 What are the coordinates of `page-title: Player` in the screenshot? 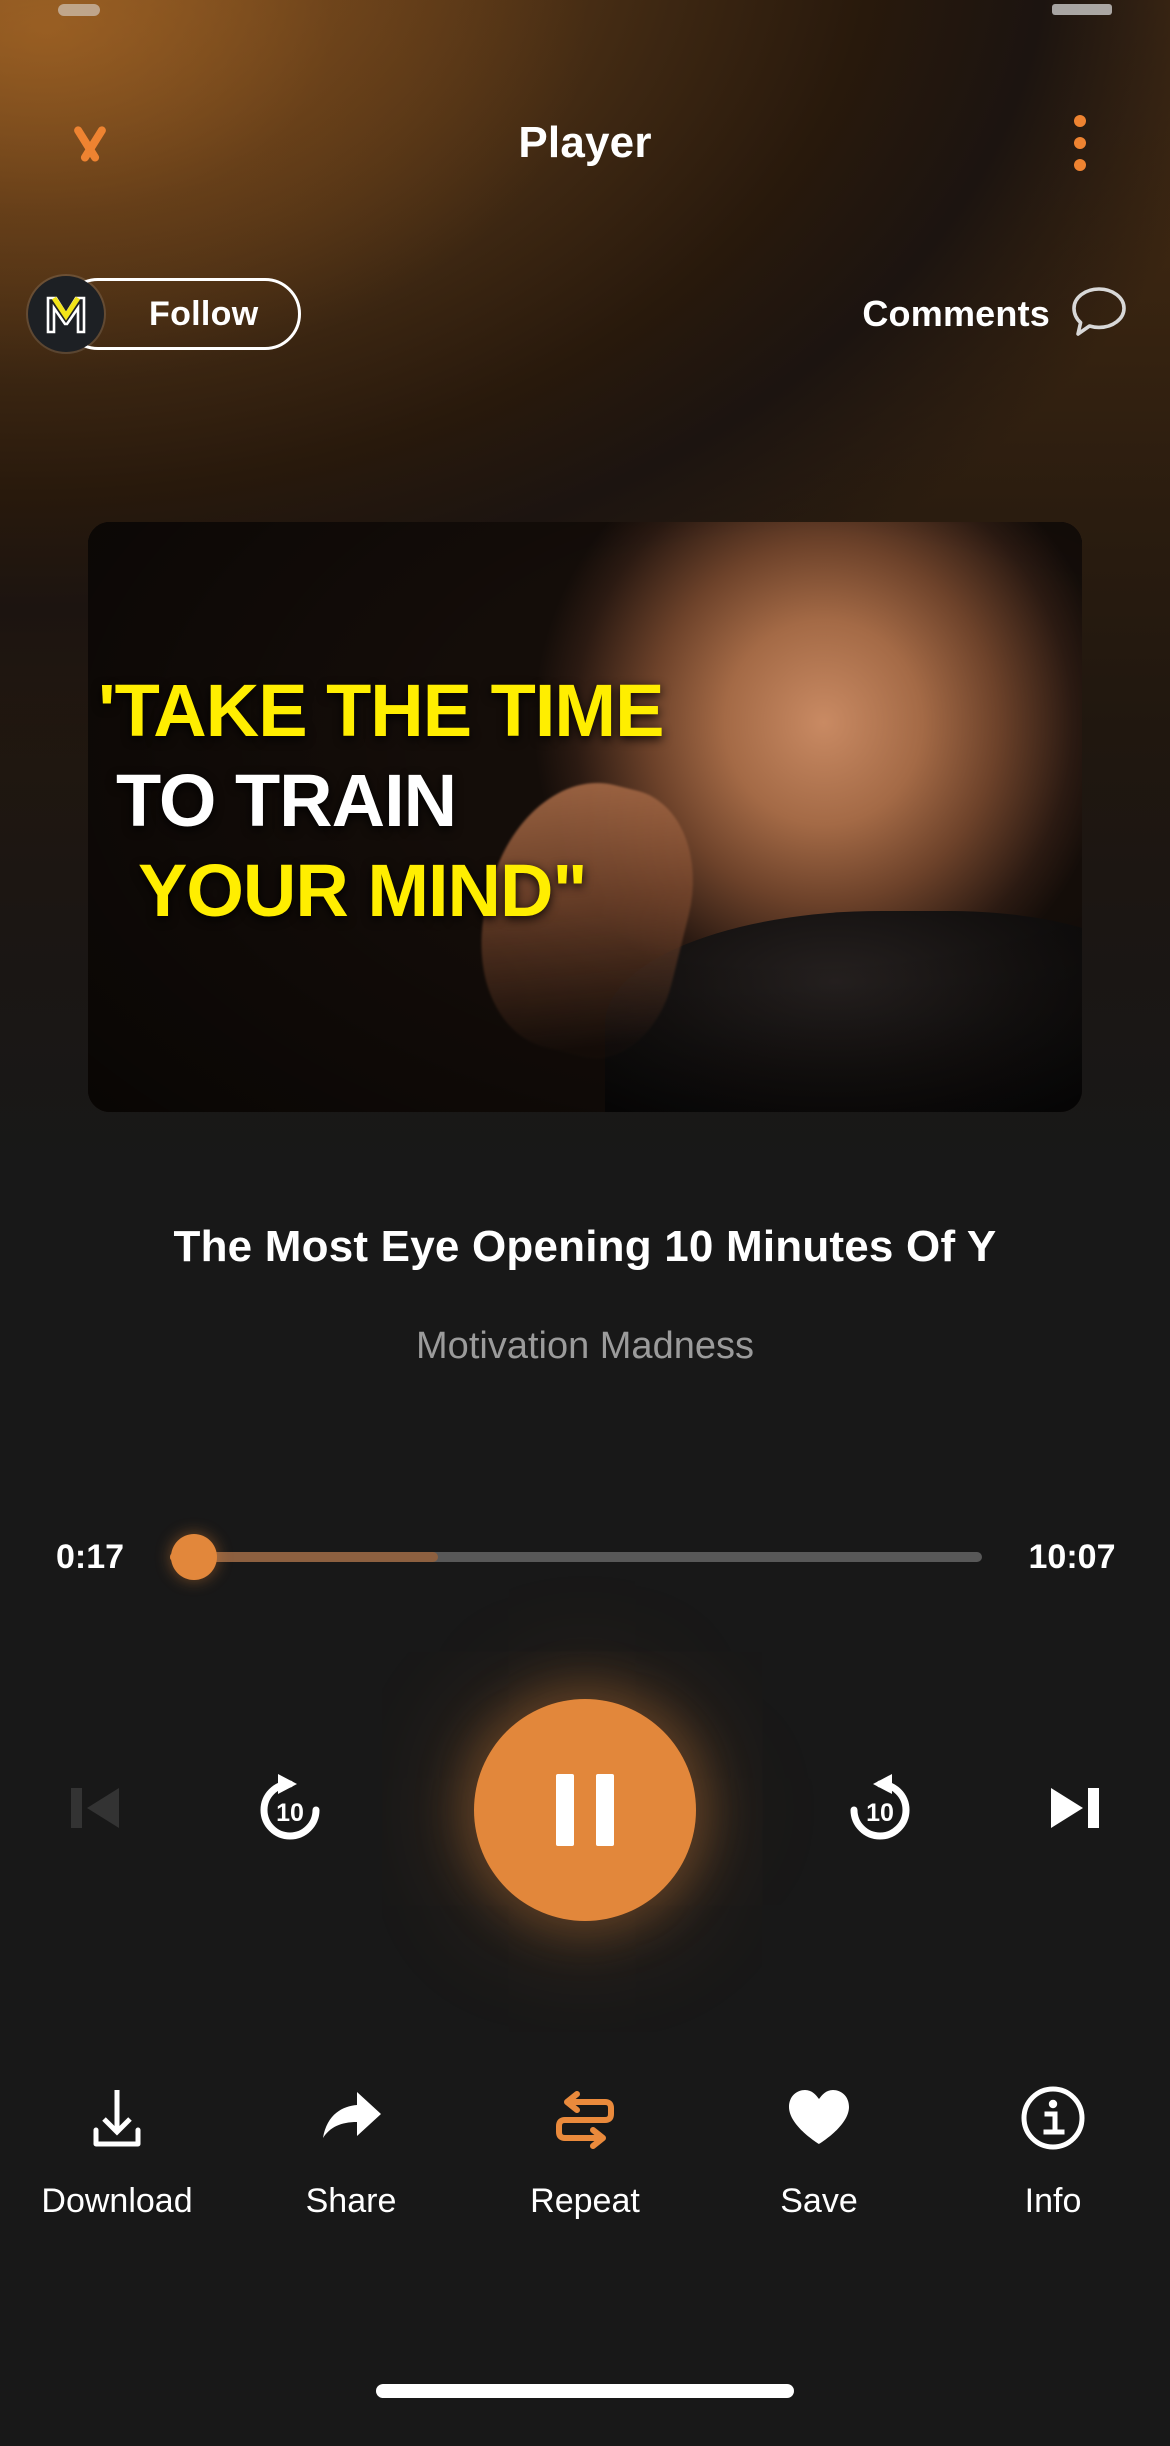 It's located at (585, 142).